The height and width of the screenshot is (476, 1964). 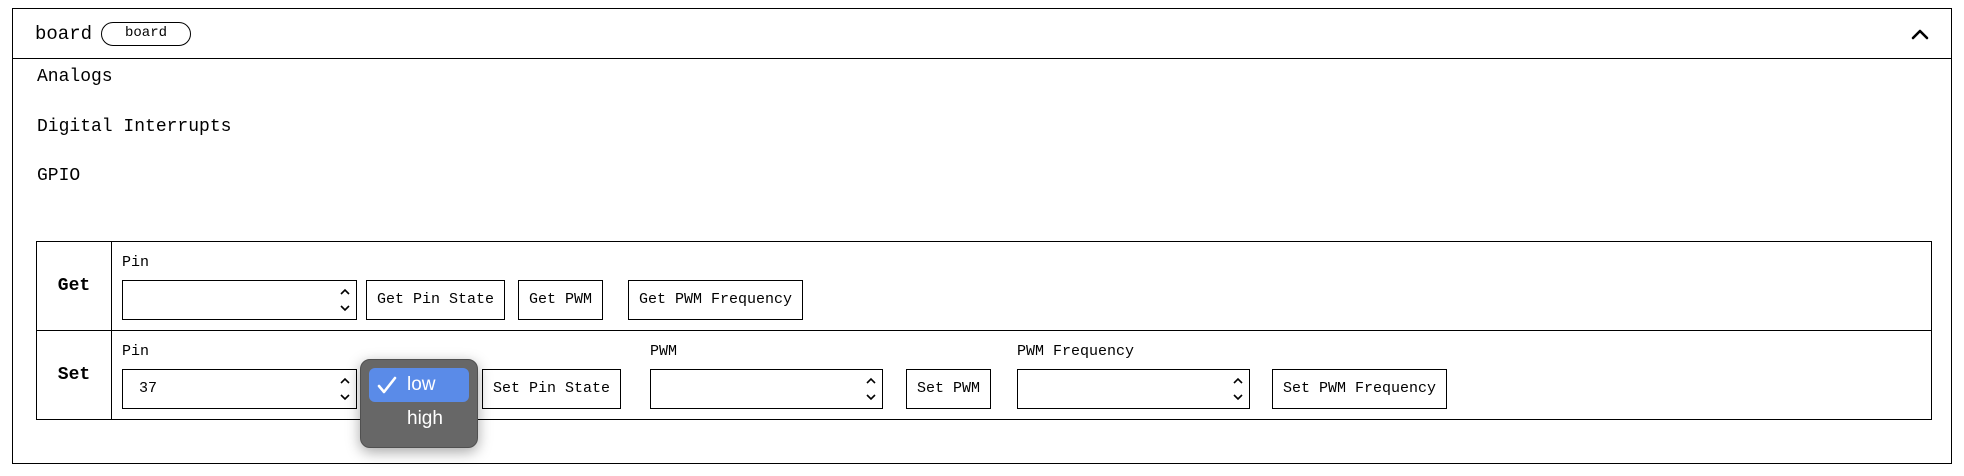 I want to click on set-pwm-frequency-button: Set PWM Frequency, so click(x=1360, y=389).